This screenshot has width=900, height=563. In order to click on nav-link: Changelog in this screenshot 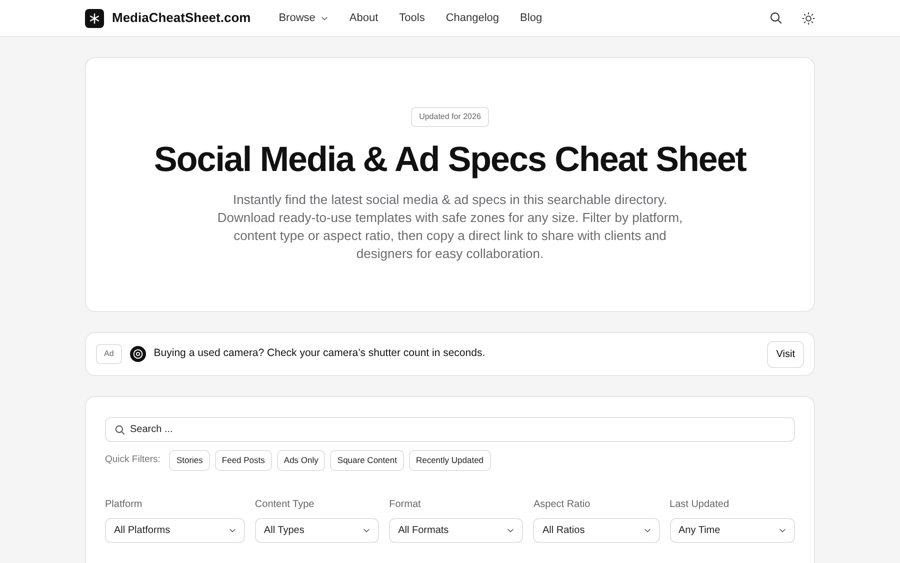, I will do `click(473, 18)`.